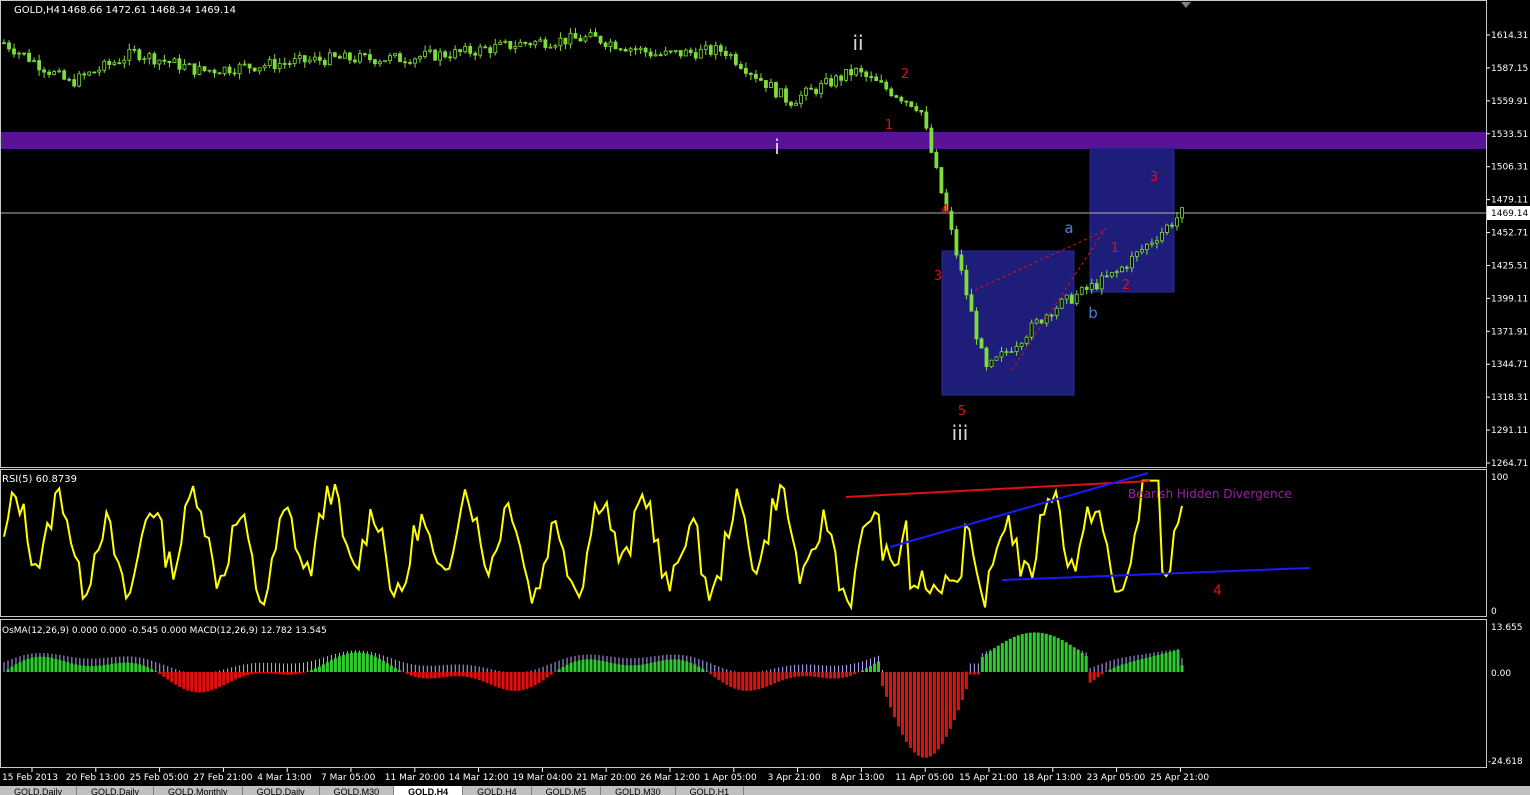 The height and width of the screenshot is (795, 1530). I want to click on symbol-header: GOLD,H4, so click(37, 10).